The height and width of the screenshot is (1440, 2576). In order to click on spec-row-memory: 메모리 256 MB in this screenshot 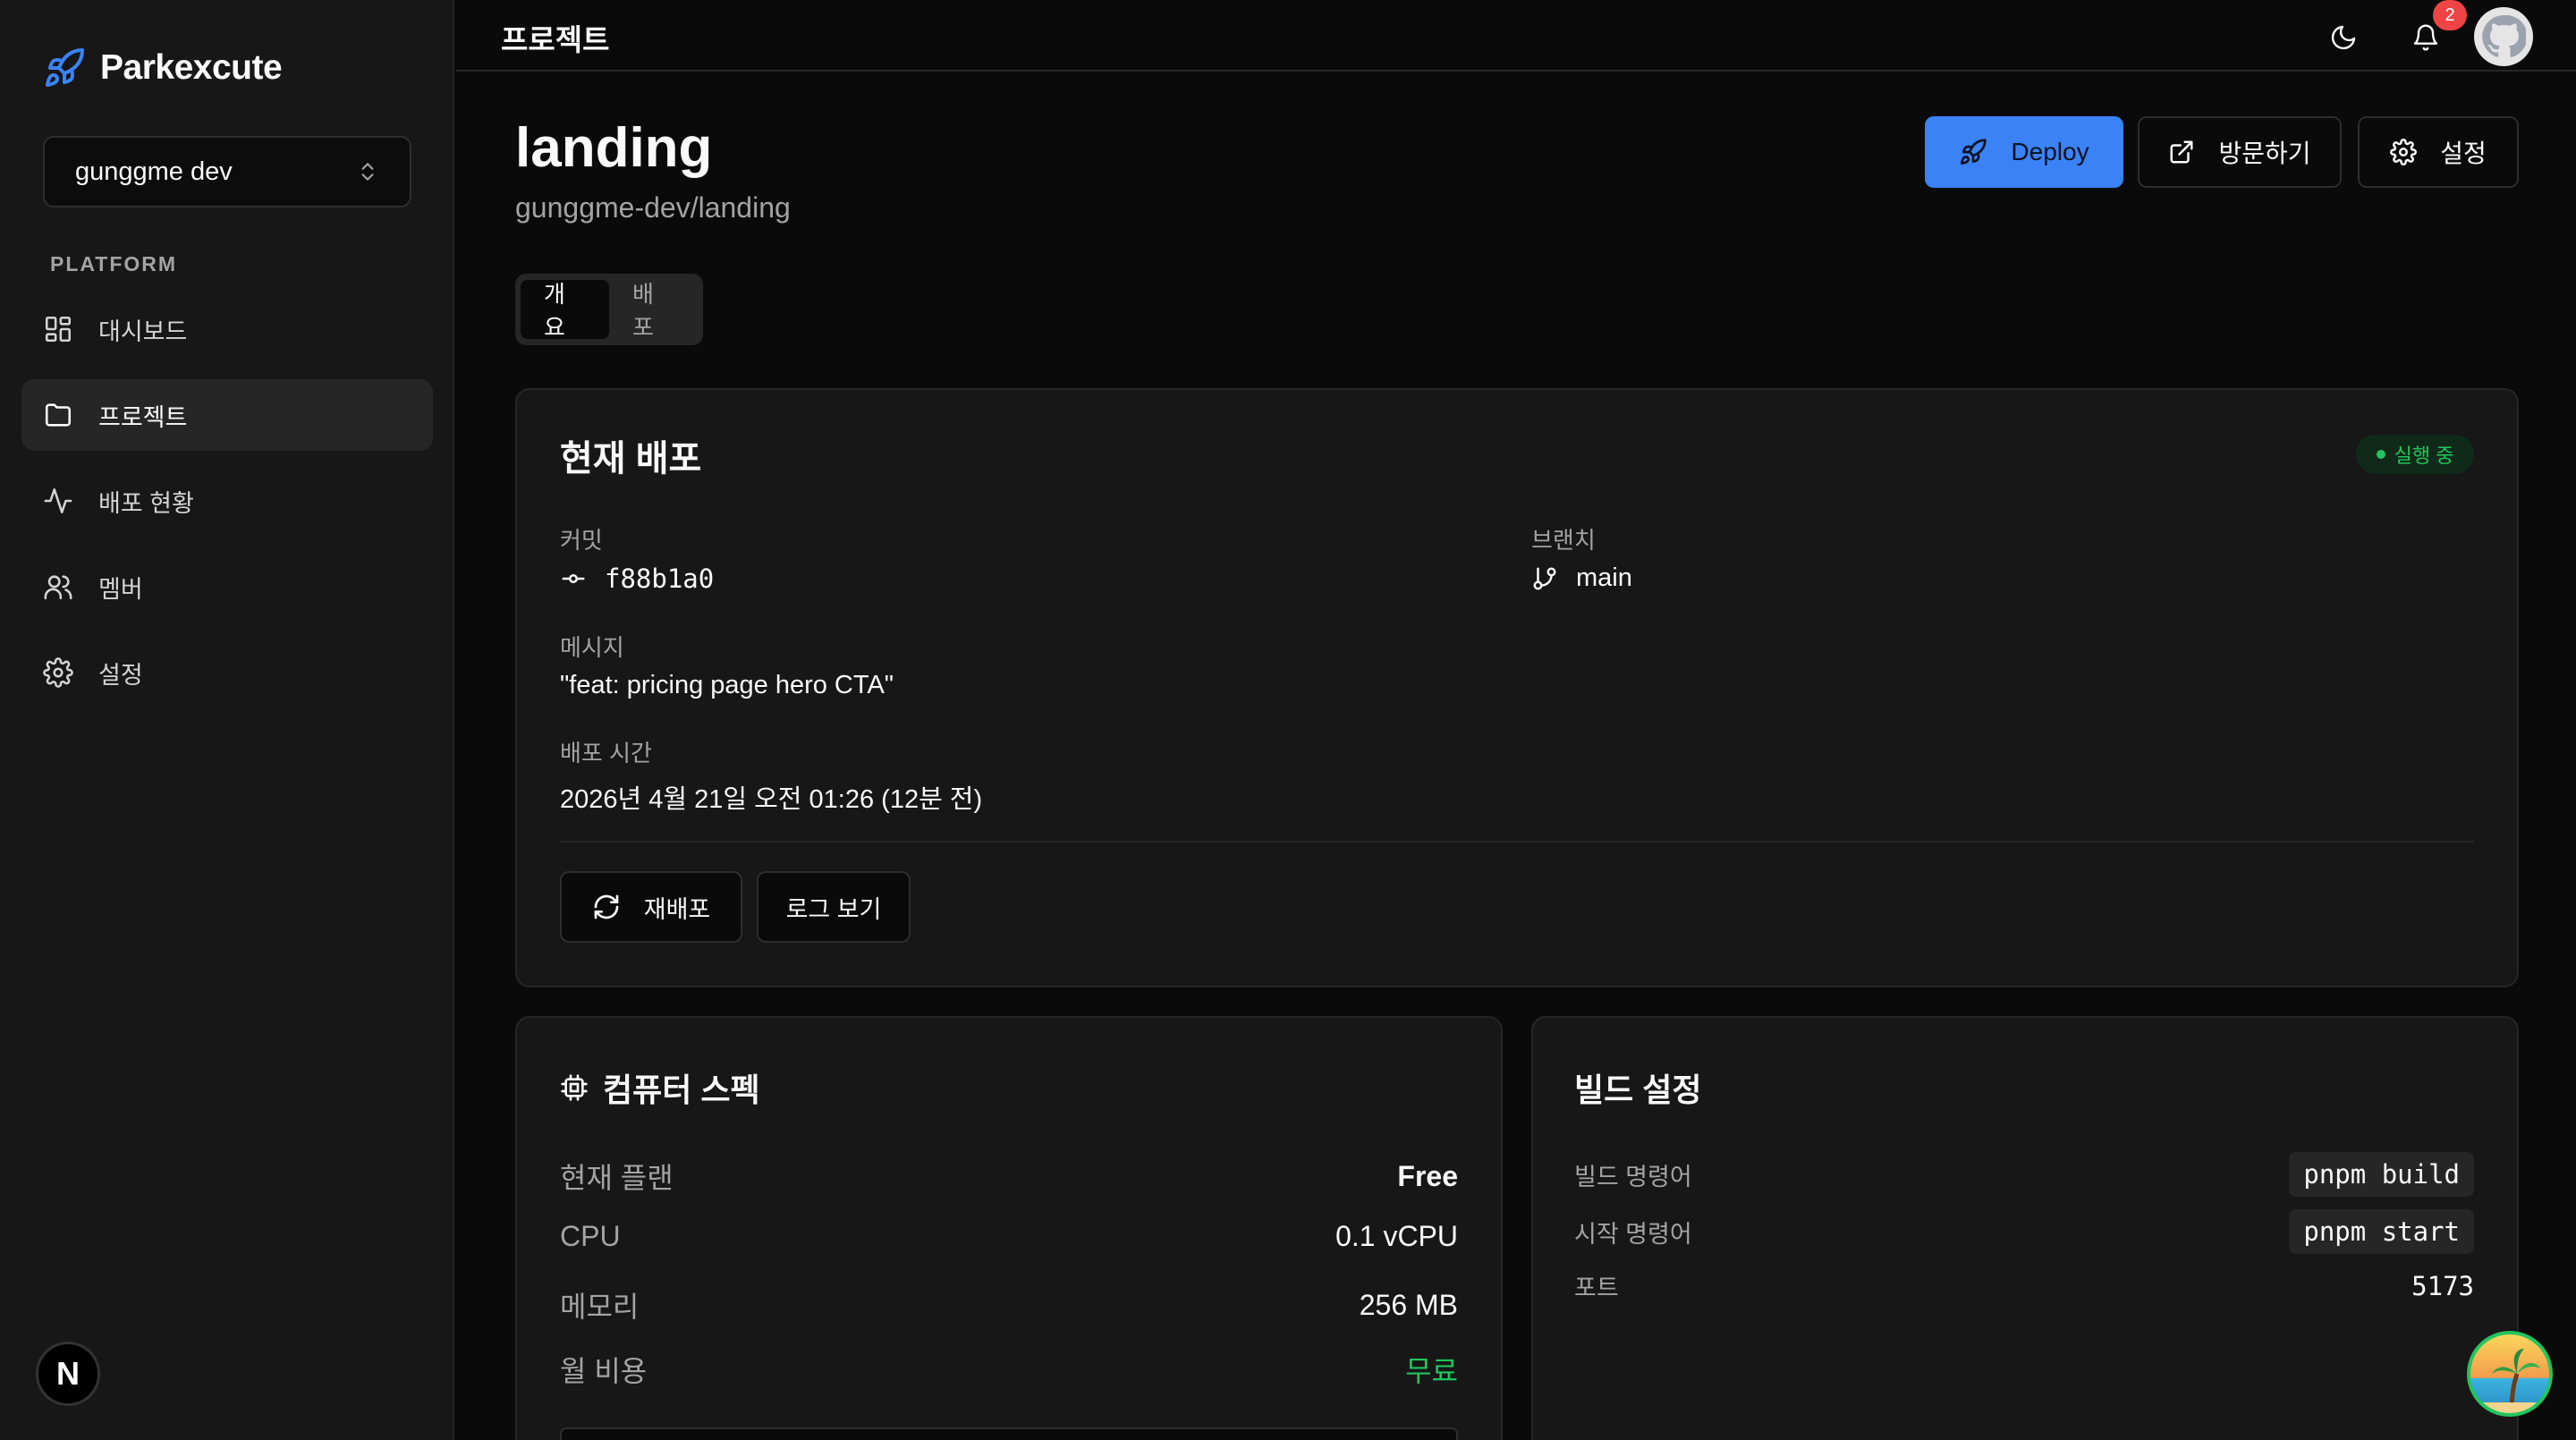, I will do `click(1009, 1305)`.